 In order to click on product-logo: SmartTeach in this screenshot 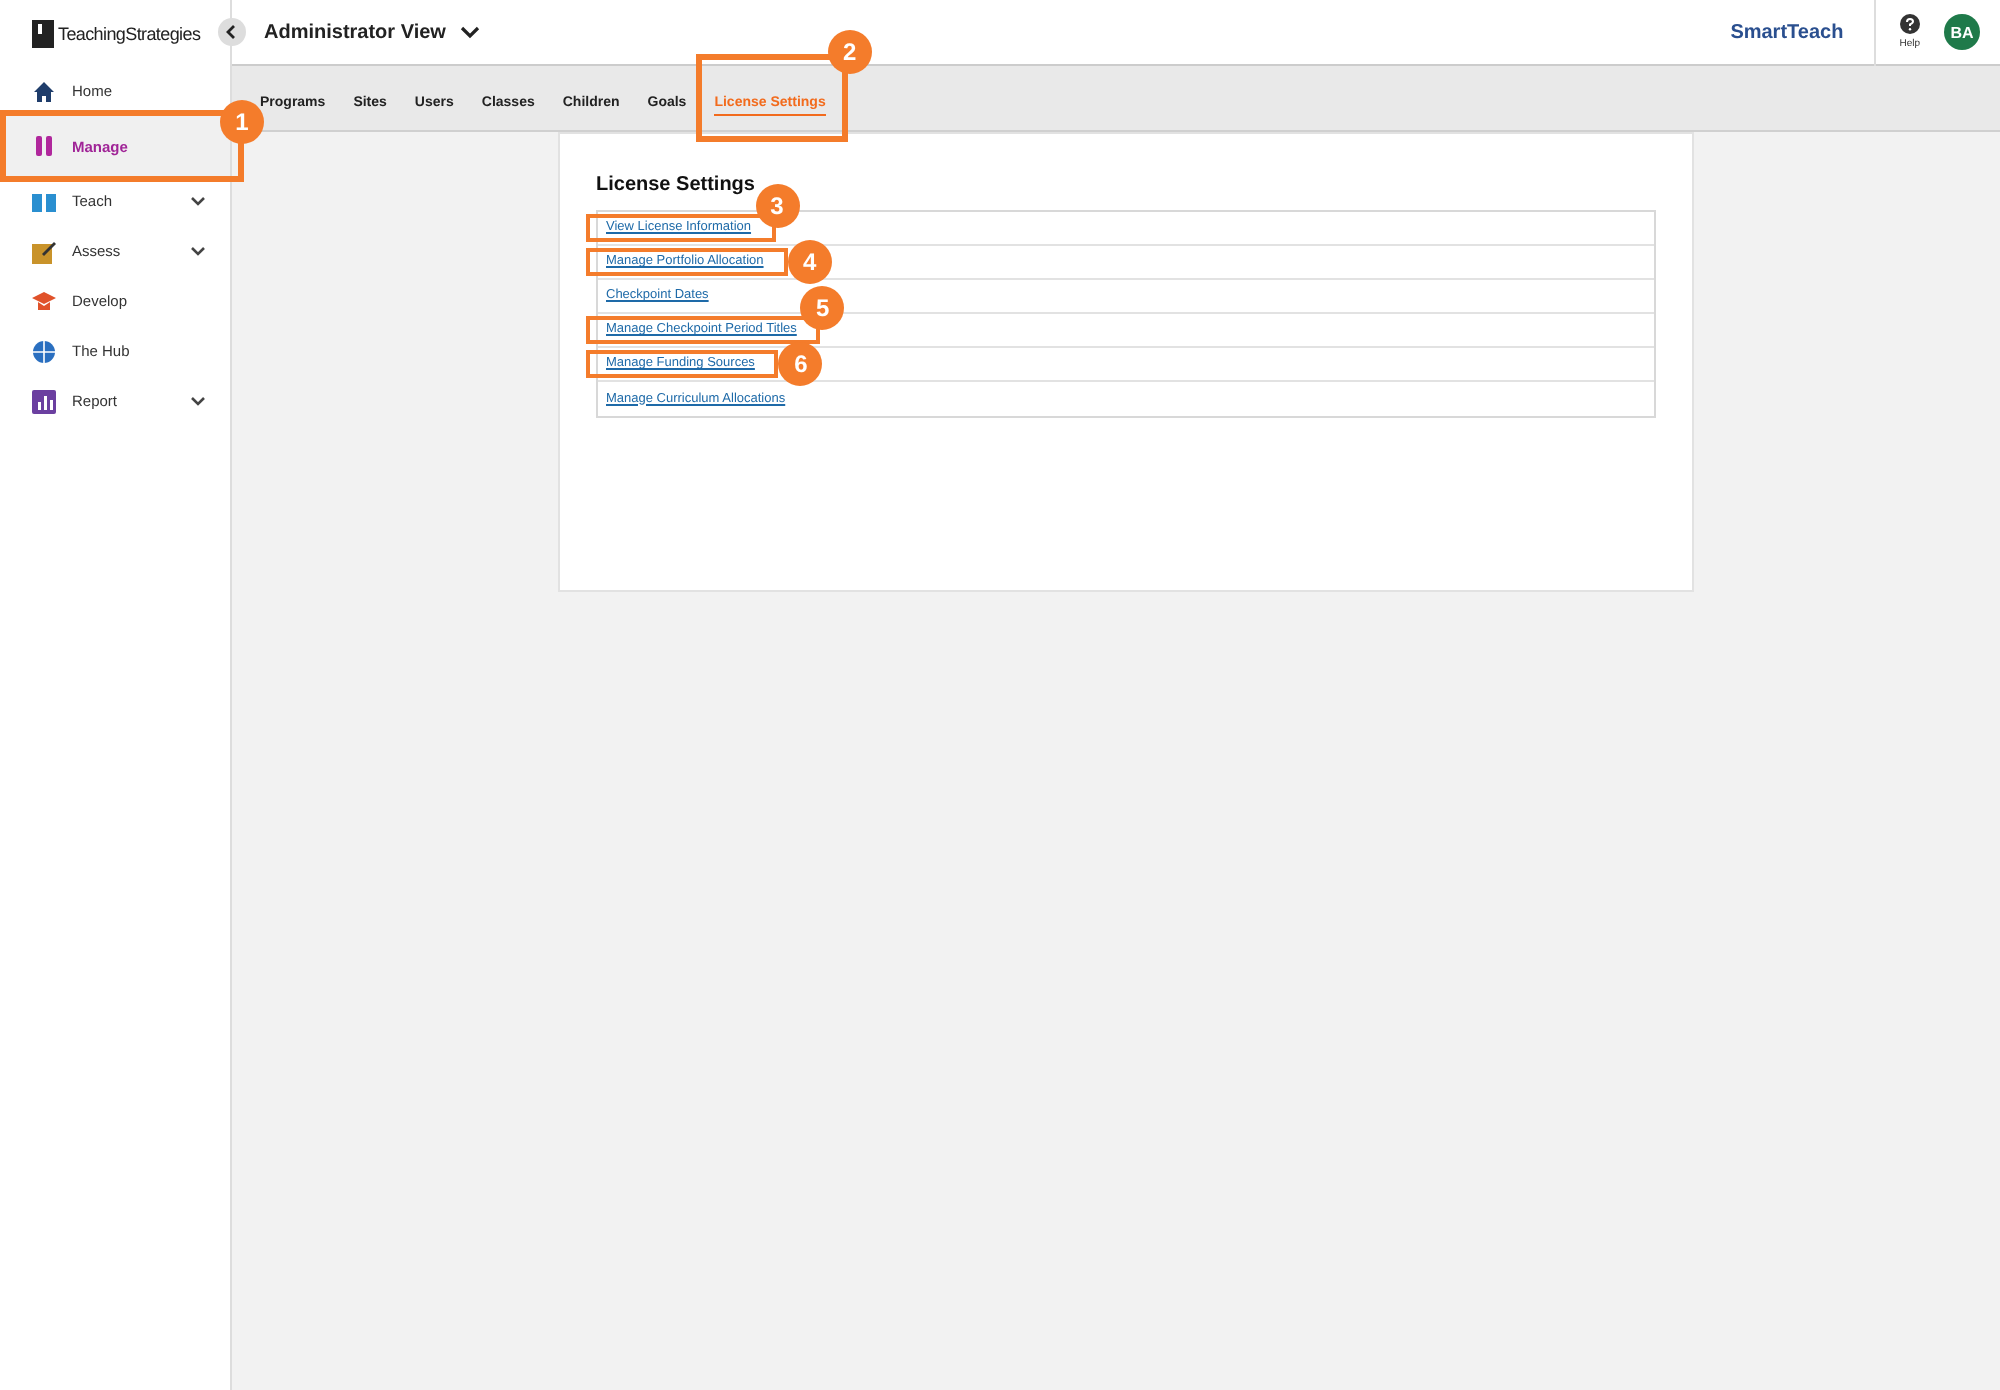, I will do `click(1787, 32)`.